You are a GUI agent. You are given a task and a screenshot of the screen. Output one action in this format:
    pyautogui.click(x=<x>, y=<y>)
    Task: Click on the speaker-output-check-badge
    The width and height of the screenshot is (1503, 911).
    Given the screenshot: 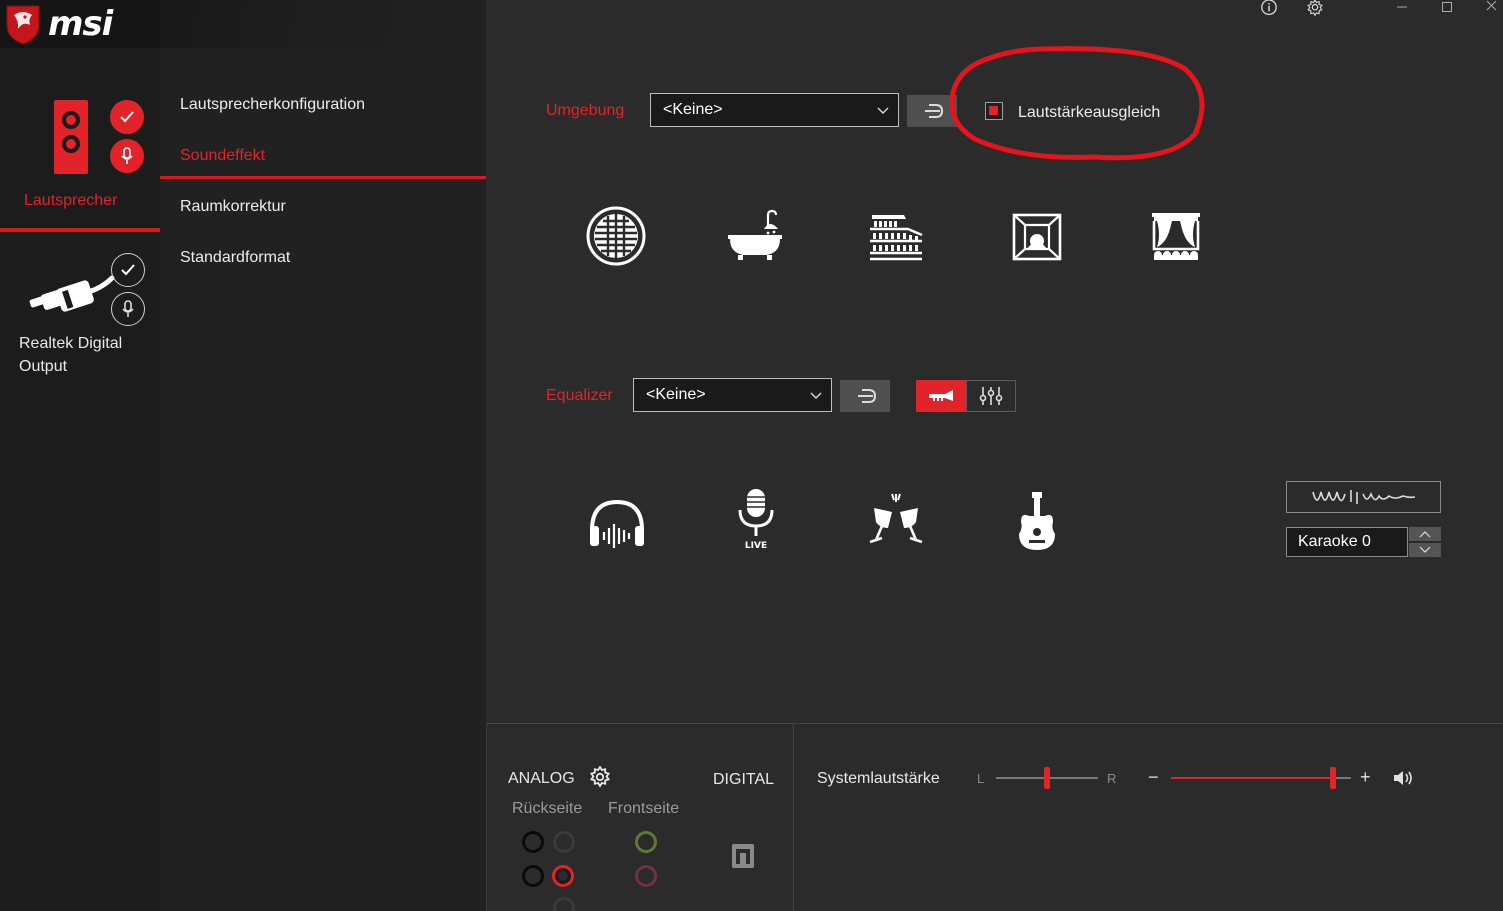 What is the action you would take?
    pyautogui.click(x=127, y=117)
    